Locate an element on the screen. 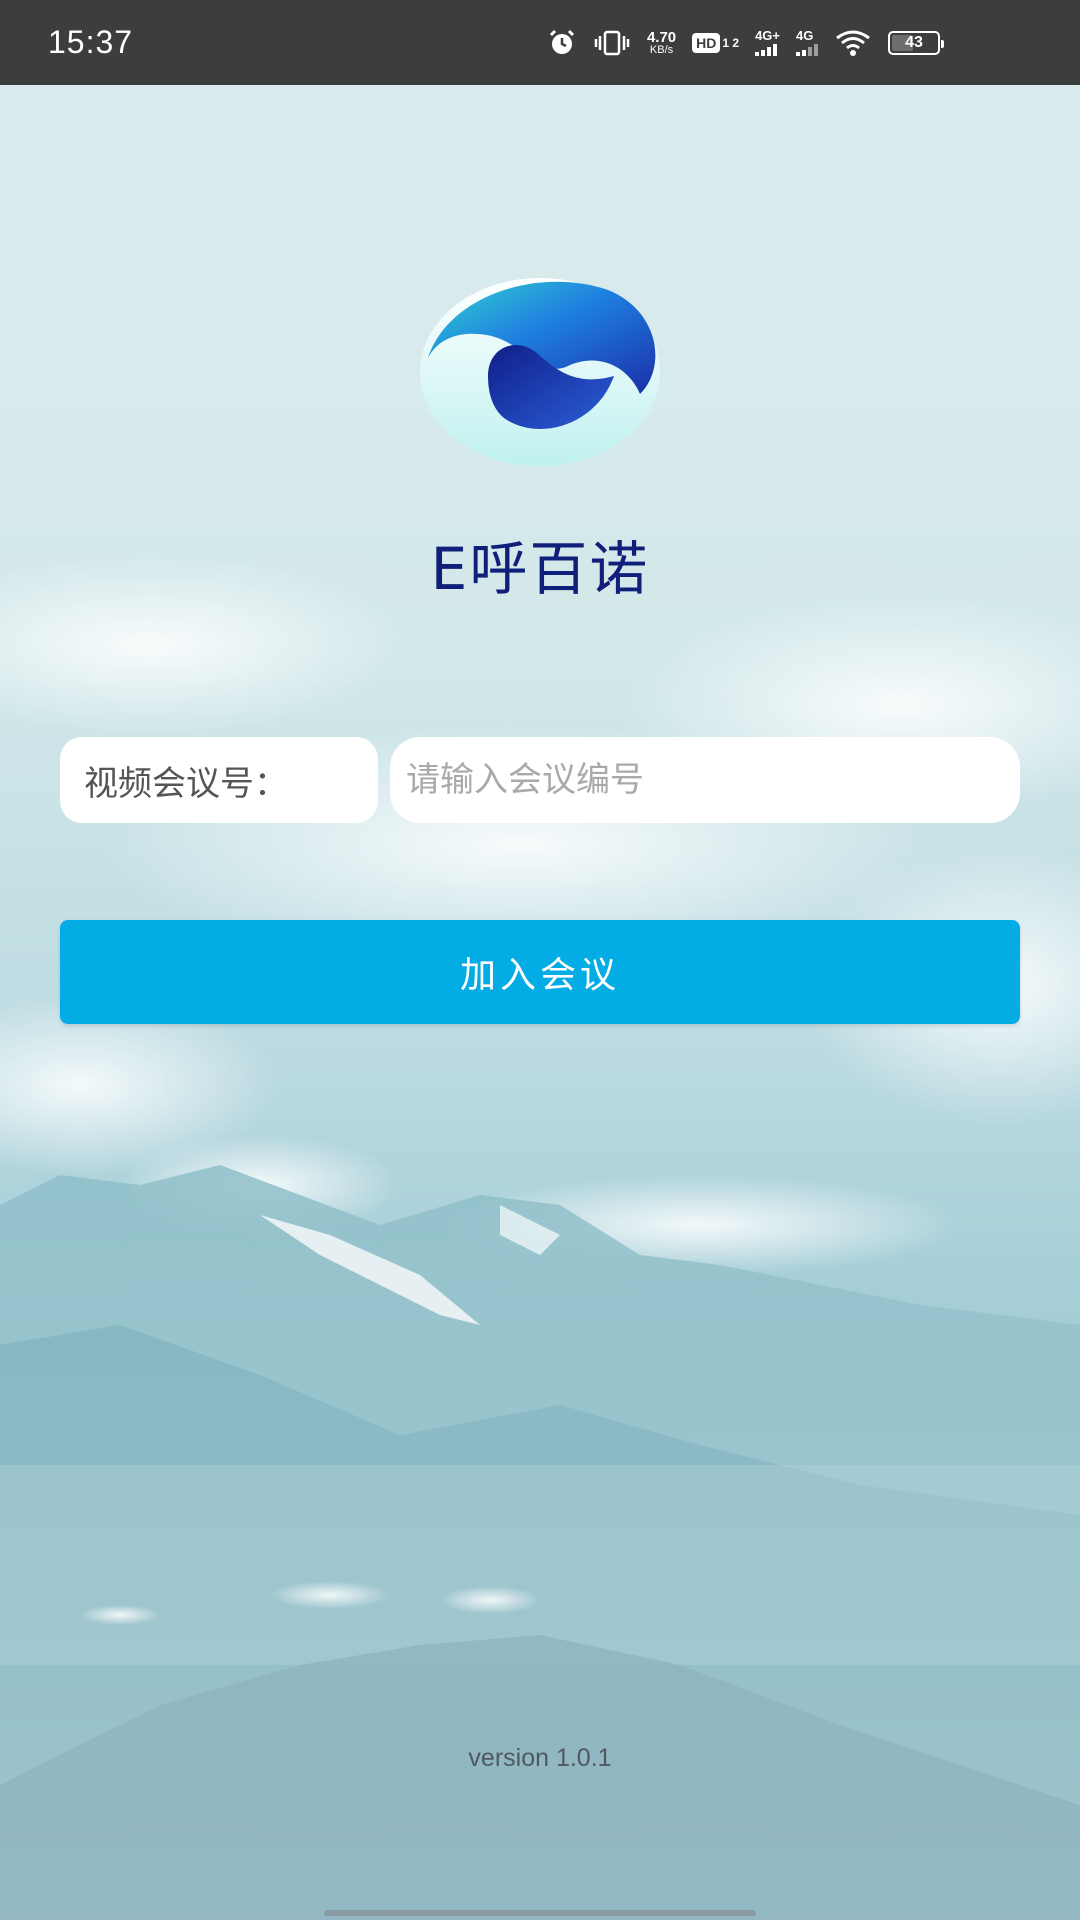 This screenshot has width=1080, height=1920. vibrate-icon is located at coordinates (612, 43).